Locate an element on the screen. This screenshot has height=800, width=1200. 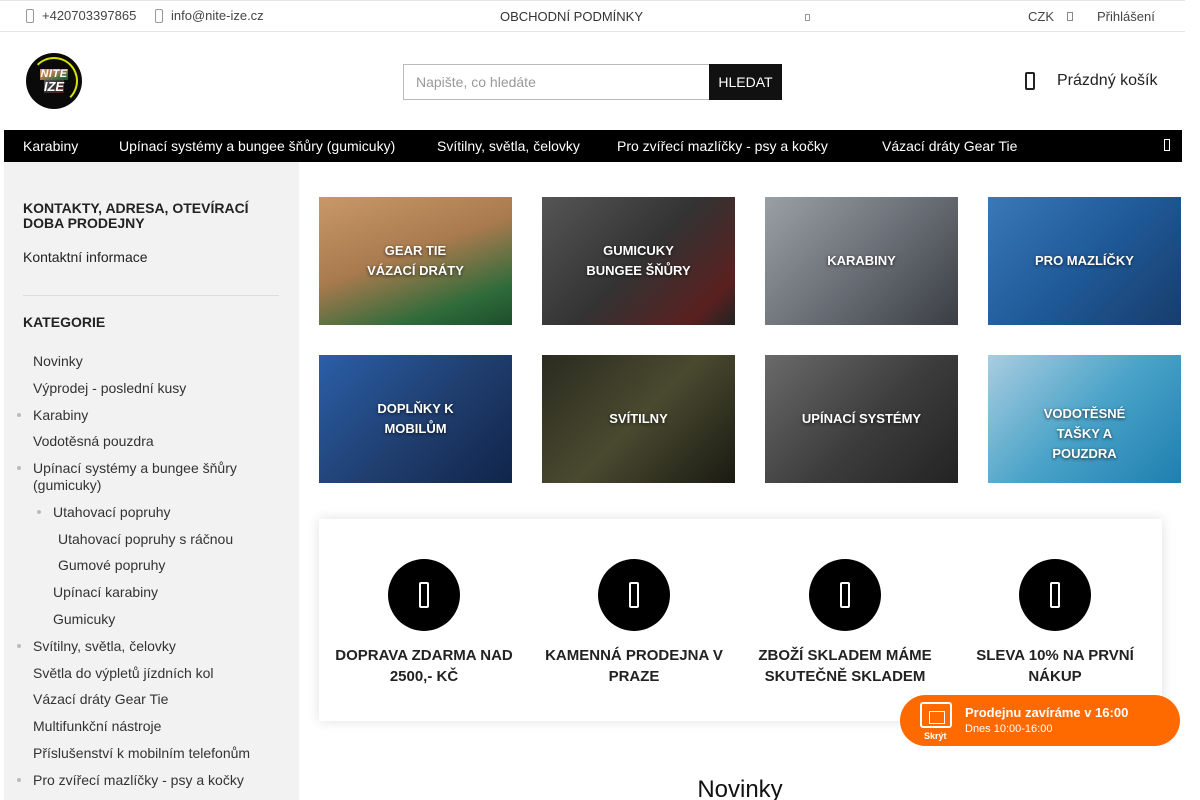
login-icon is located at coordinates (1070, 16).